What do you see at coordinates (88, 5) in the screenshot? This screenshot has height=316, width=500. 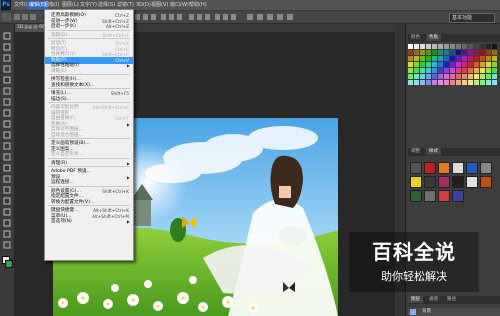 I see `menu-4: 文字(Y)` at bounding box center [88, 5].